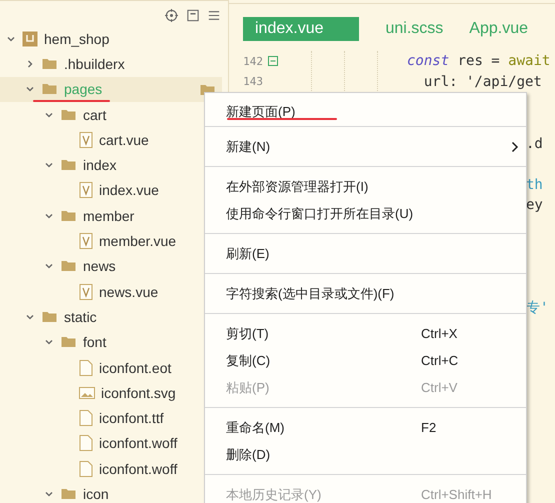 The image size is (555, 503). Describe the element at coordinates (534, 144) in the screenshot. I see `code-text: .d` at that location.